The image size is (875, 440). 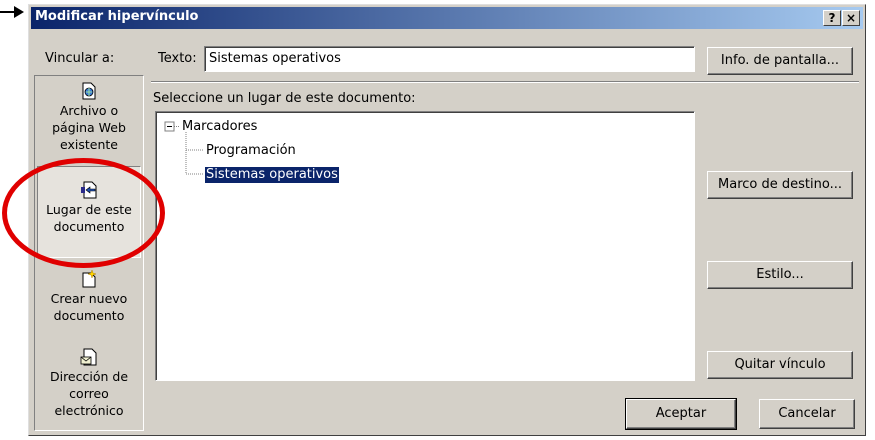 I want to click on text-input-value: Sistemas operativos, so click(x=275, y=58).